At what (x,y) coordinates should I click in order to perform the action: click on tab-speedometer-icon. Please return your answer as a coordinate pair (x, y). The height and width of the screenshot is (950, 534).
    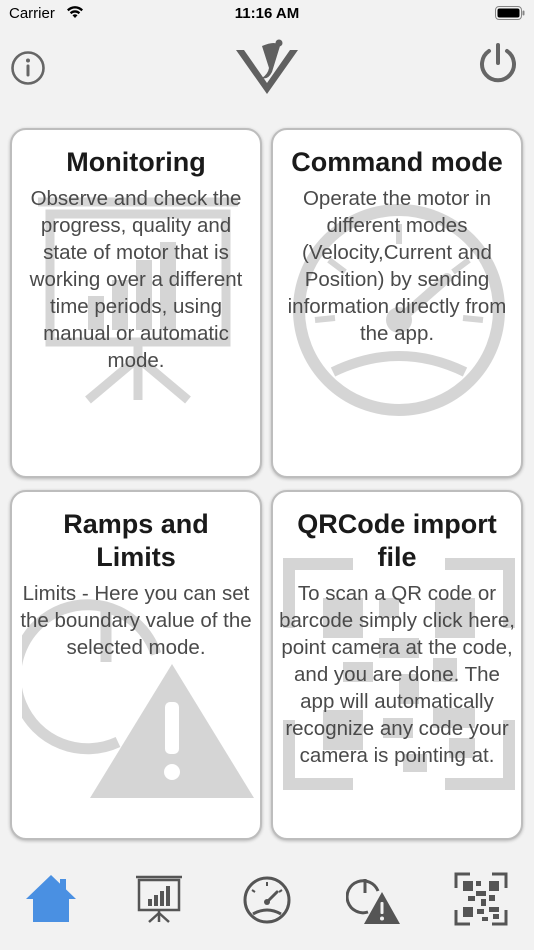
    Looking at the image, I should click on (267, 899).